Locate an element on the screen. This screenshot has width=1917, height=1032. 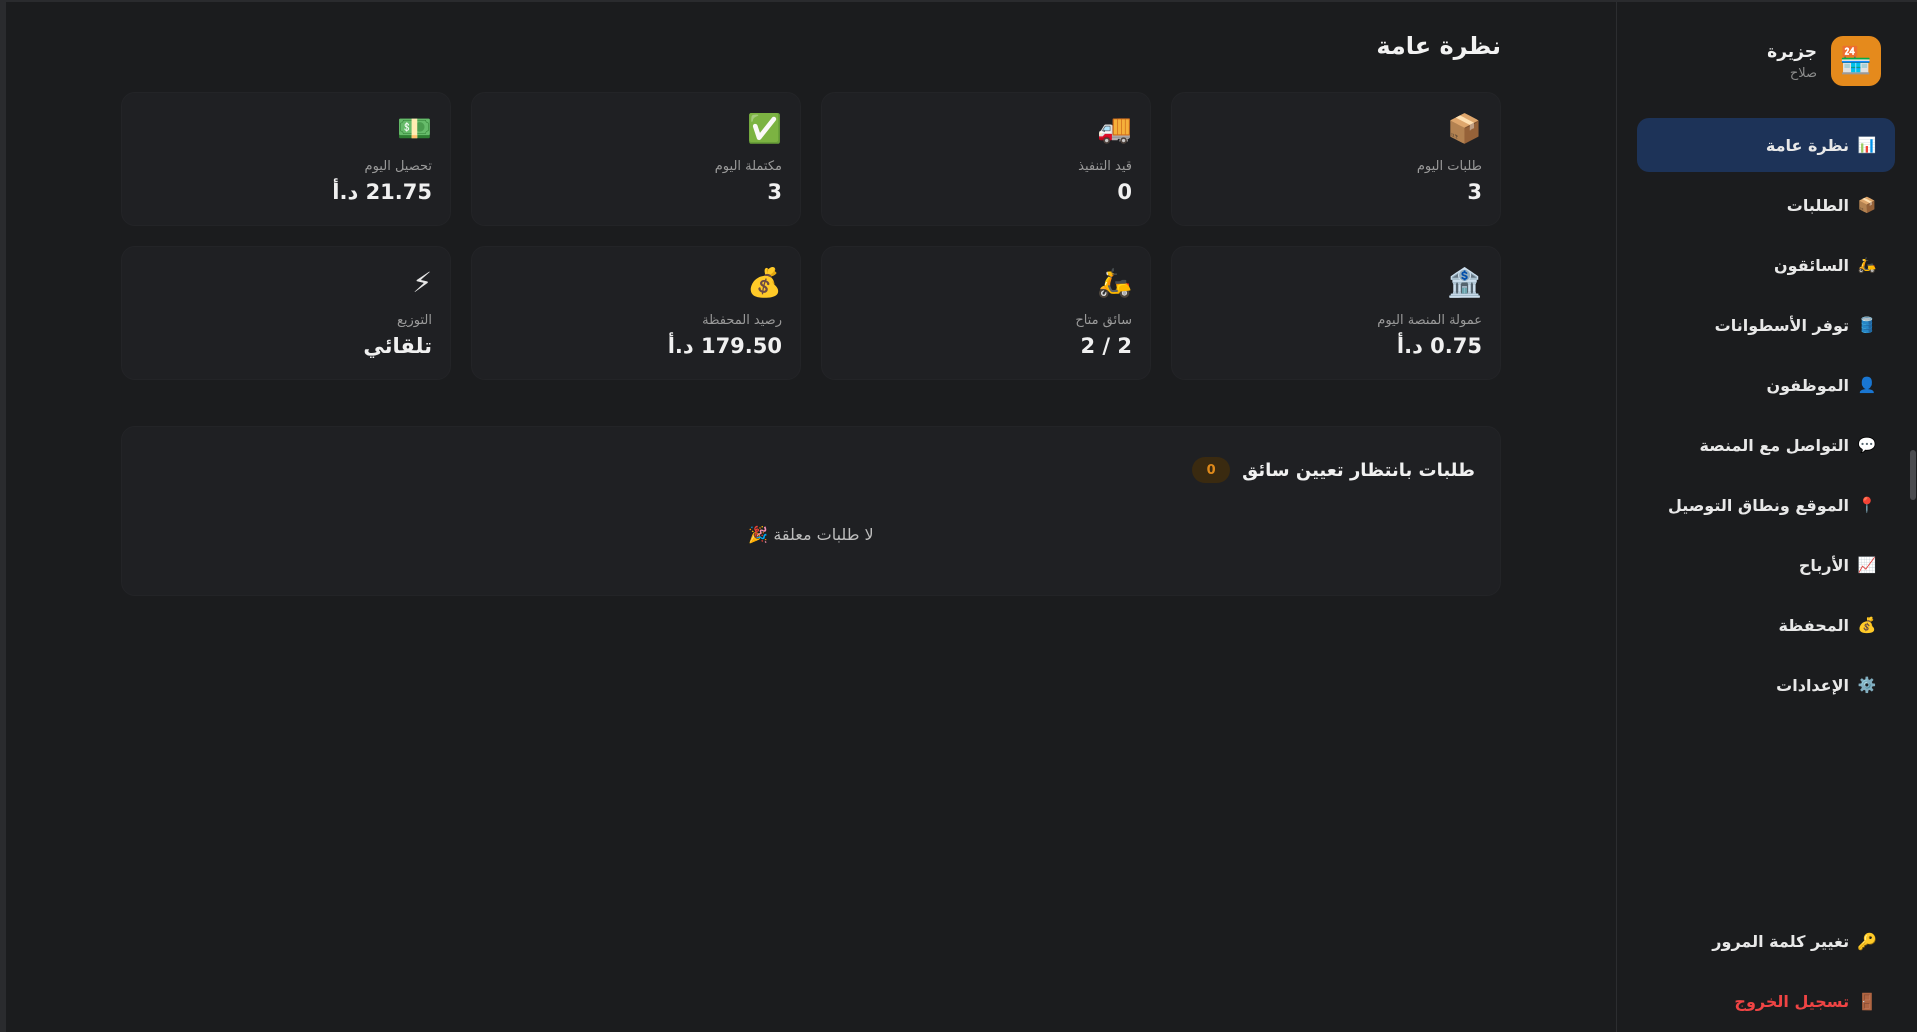
lightning-icon: ⚡ is located at coordinates (422, 282).